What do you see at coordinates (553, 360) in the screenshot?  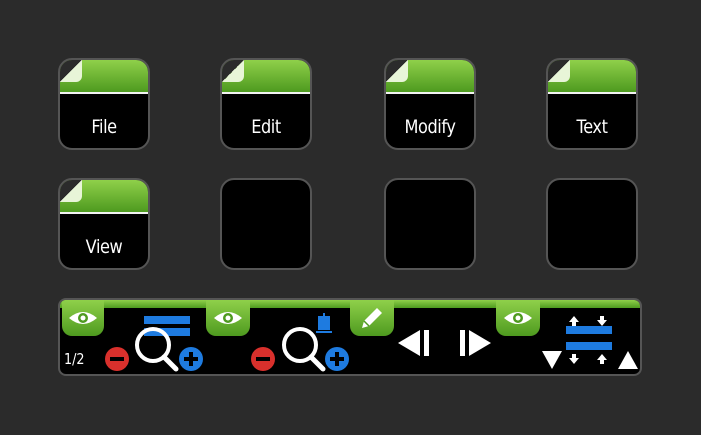 I see `decrease-triangle-icon` at bounding box center [553, 360].